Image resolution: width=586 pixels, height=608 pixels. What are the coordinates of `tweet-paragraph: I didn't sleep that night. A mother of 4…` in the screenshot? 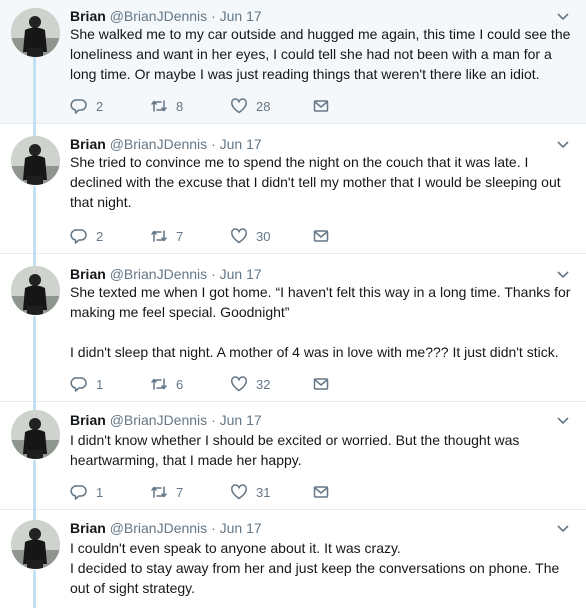 It's located at (314, 352).